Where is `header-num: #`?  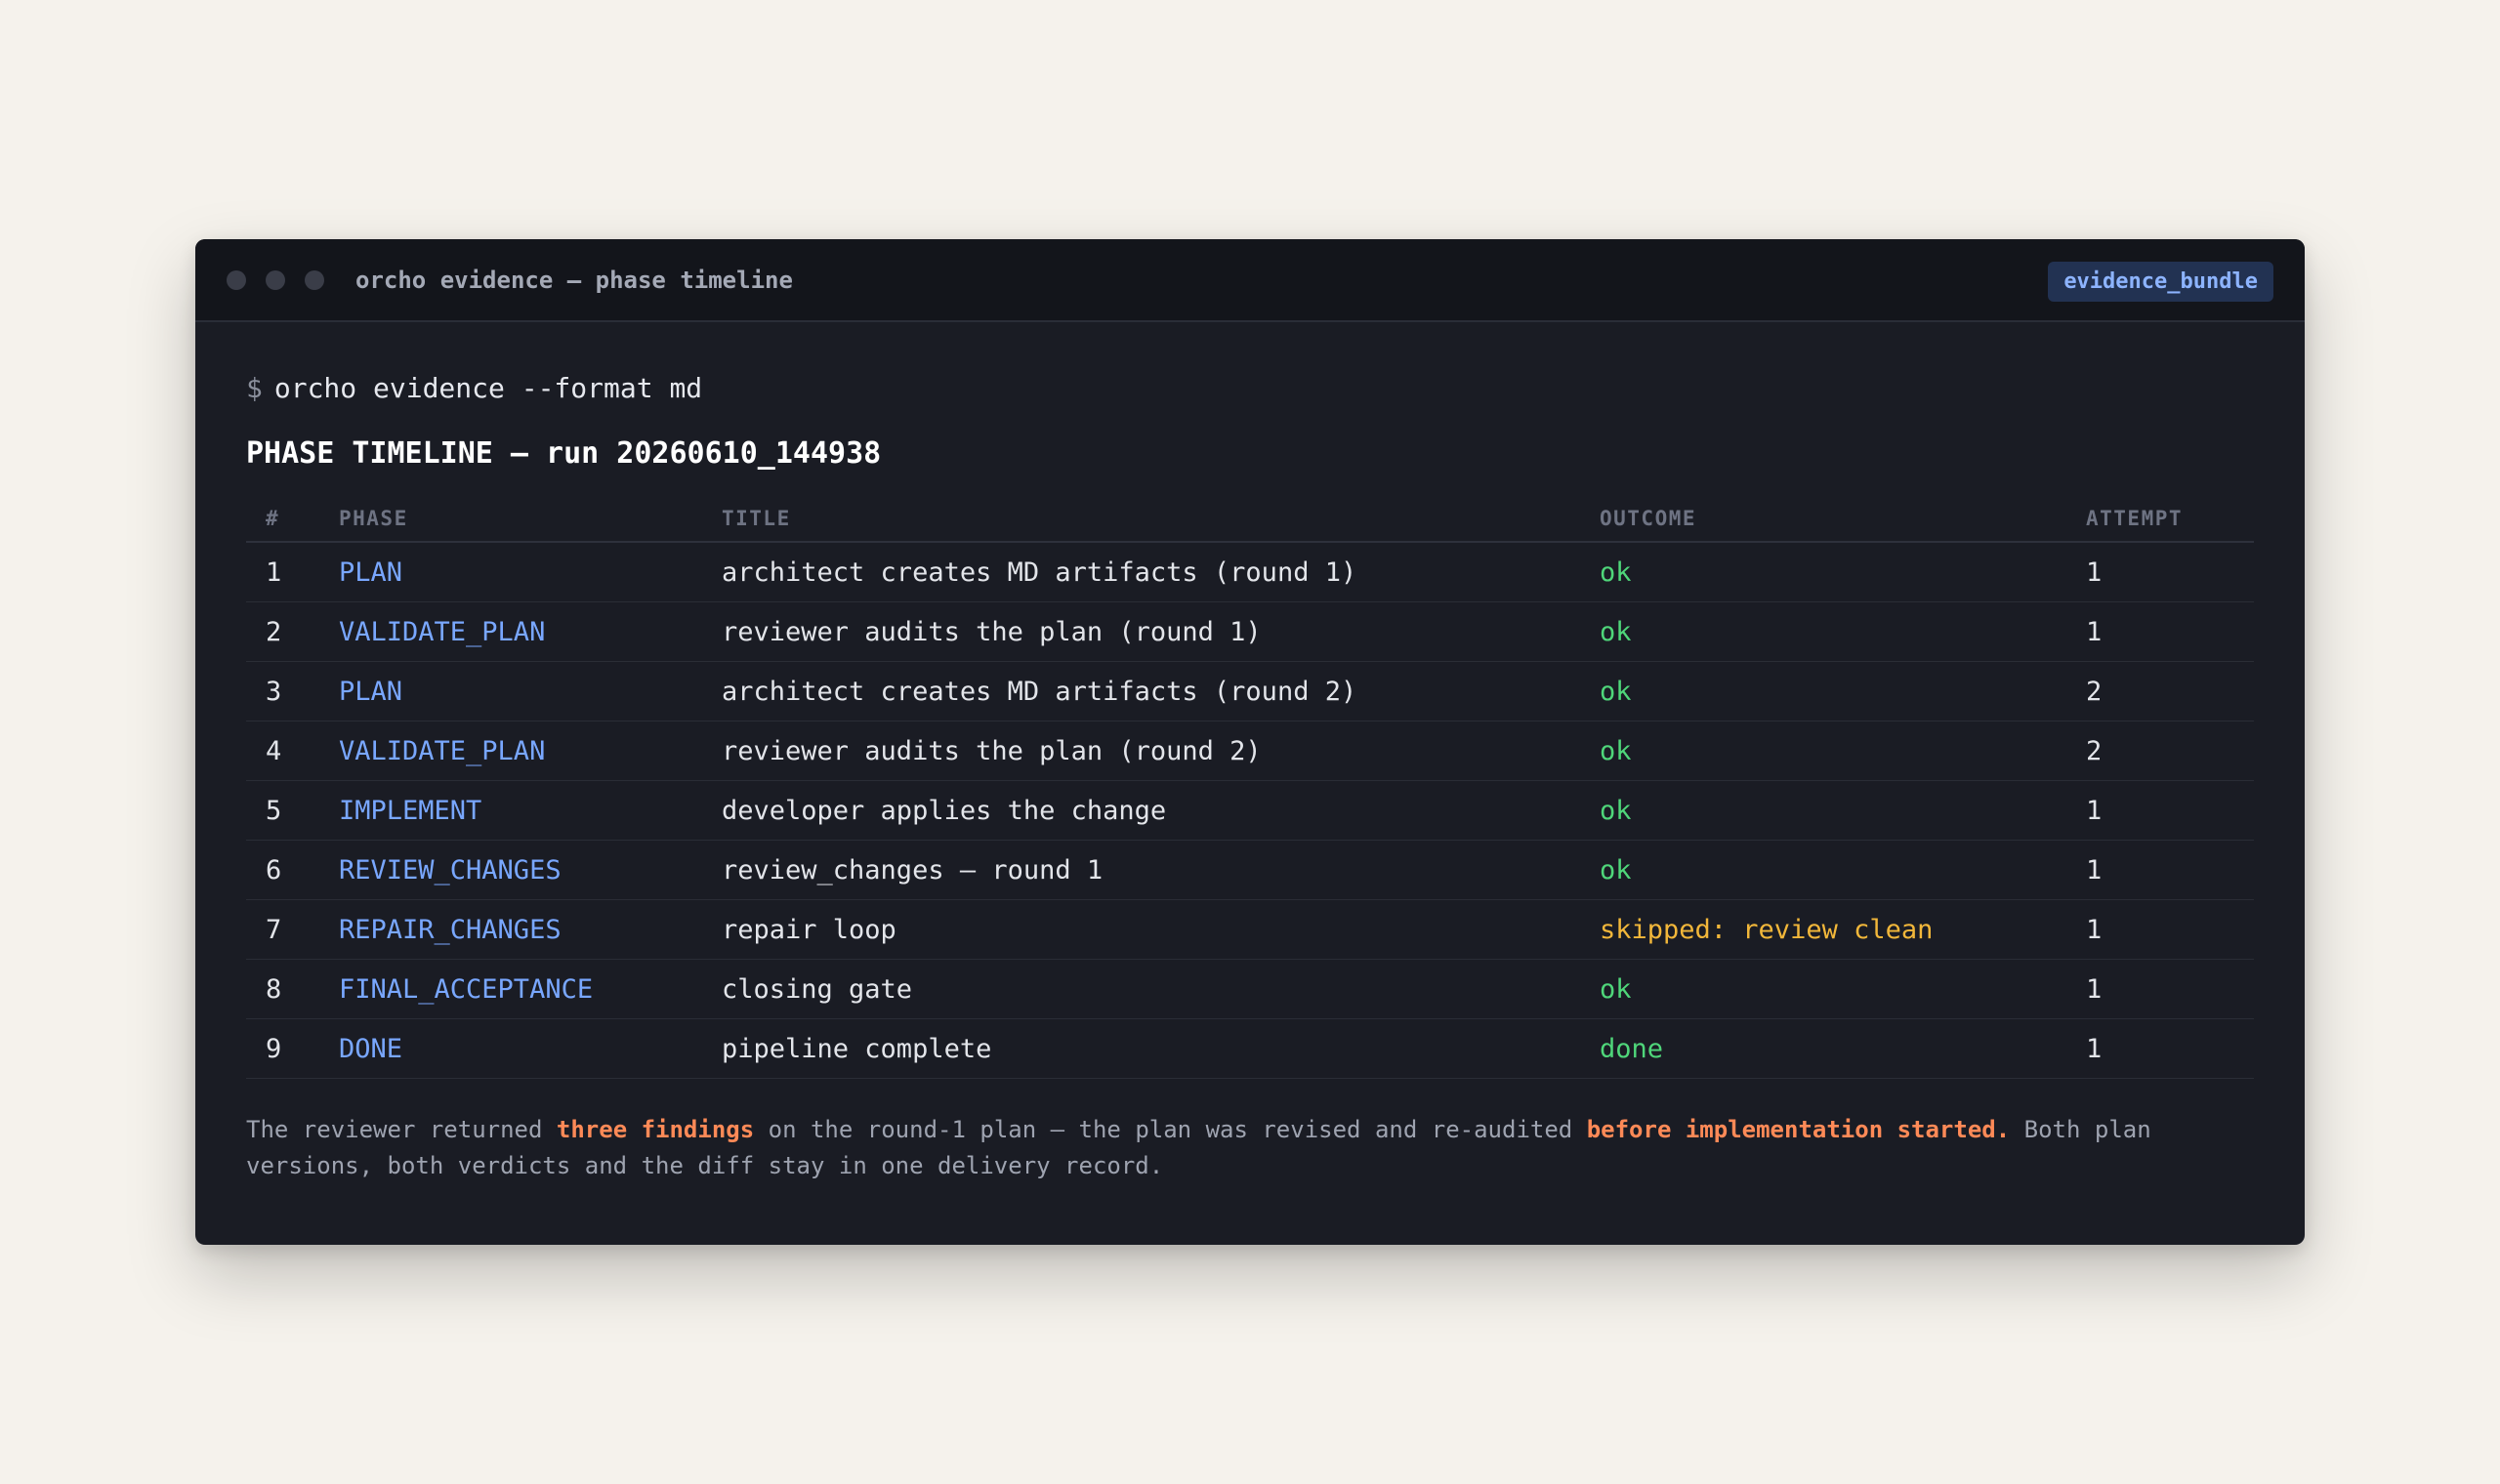 header-num: # is located at coordinates (283, 519).